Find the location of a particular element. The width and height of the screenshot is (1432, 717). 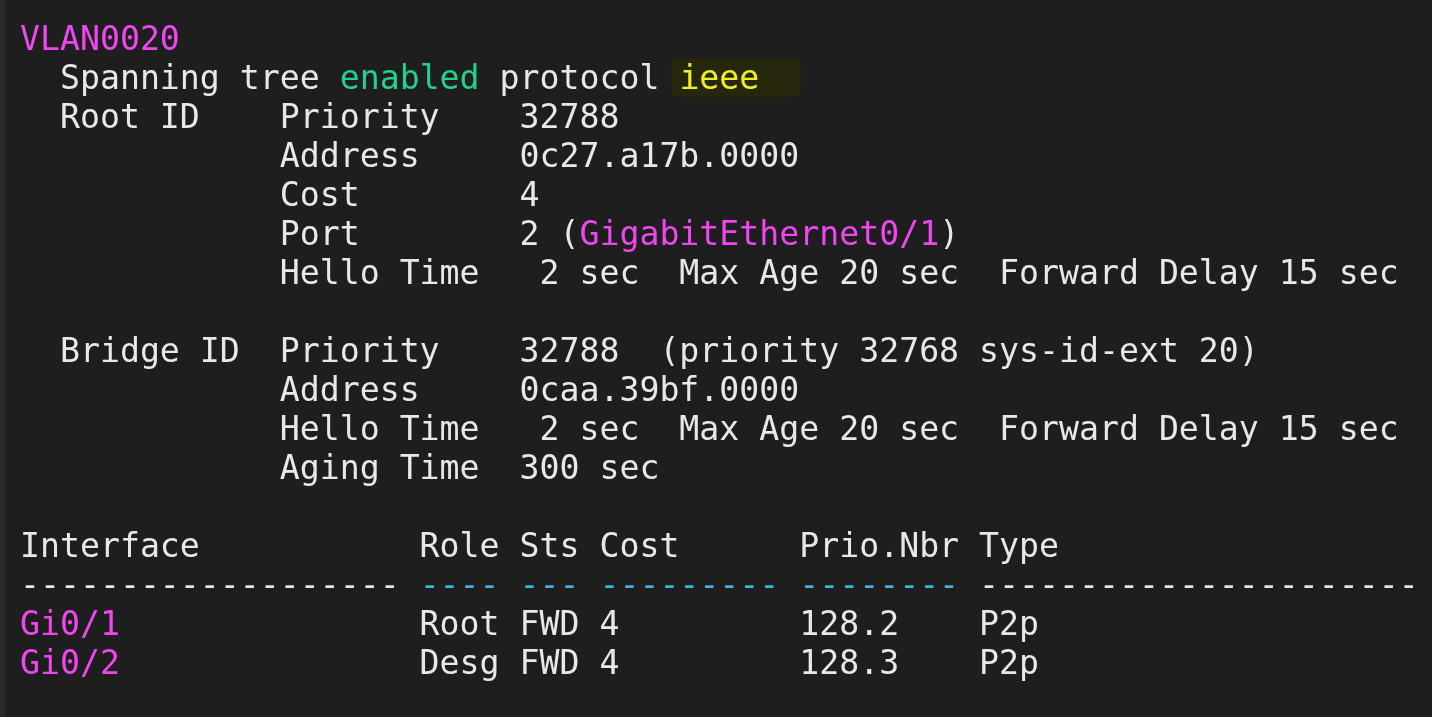

terminal-text: ieee is located at coordinates (736, 77).